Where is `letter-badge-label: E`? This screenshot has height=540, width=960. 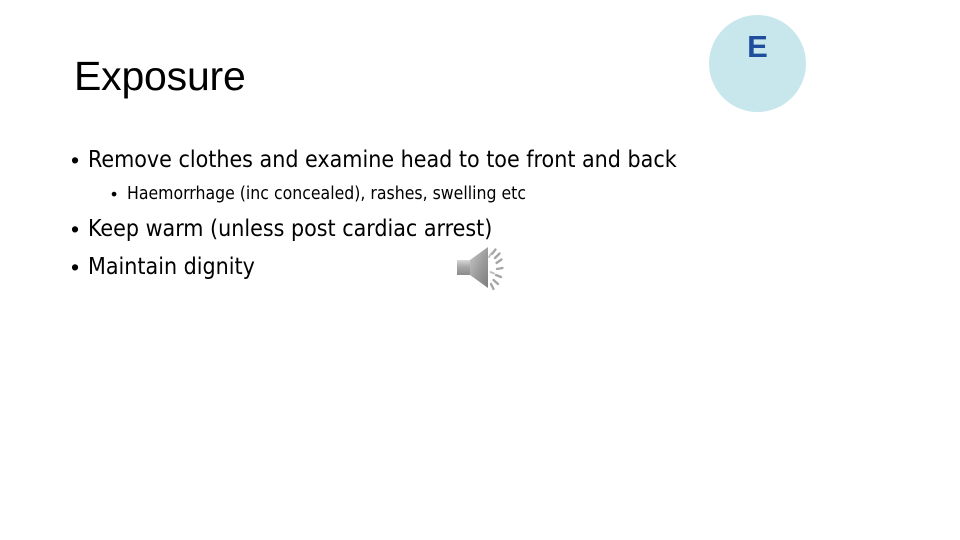
letter-badge-label: E is located at coordinates (757, 46).